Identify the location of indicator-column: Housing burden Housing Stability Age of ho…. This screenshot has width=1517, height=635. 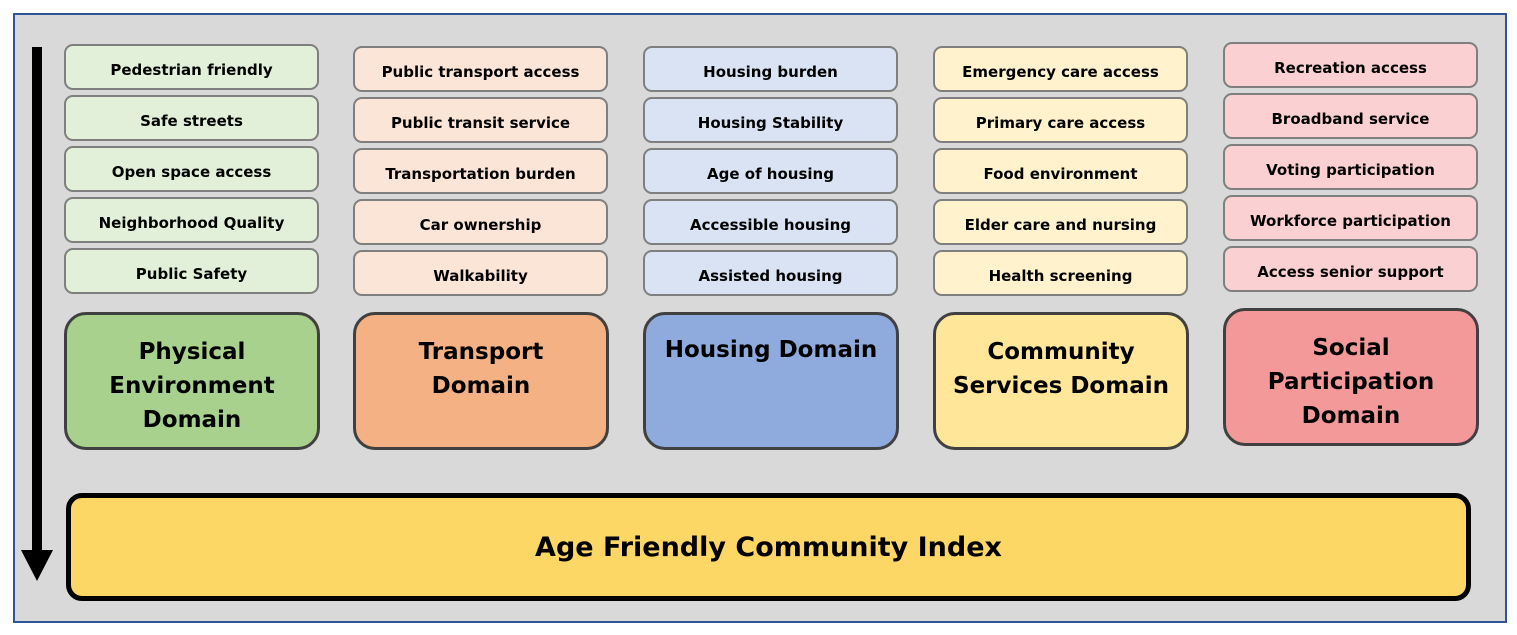
(770, 173).